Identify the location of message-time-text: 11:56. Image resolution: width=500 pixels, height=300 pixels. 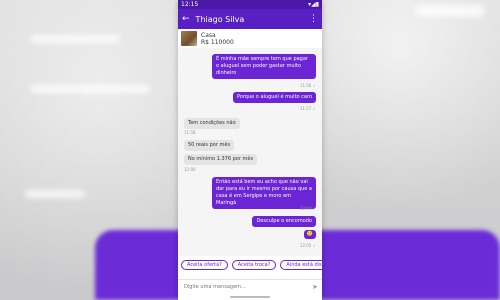
(305, 85).